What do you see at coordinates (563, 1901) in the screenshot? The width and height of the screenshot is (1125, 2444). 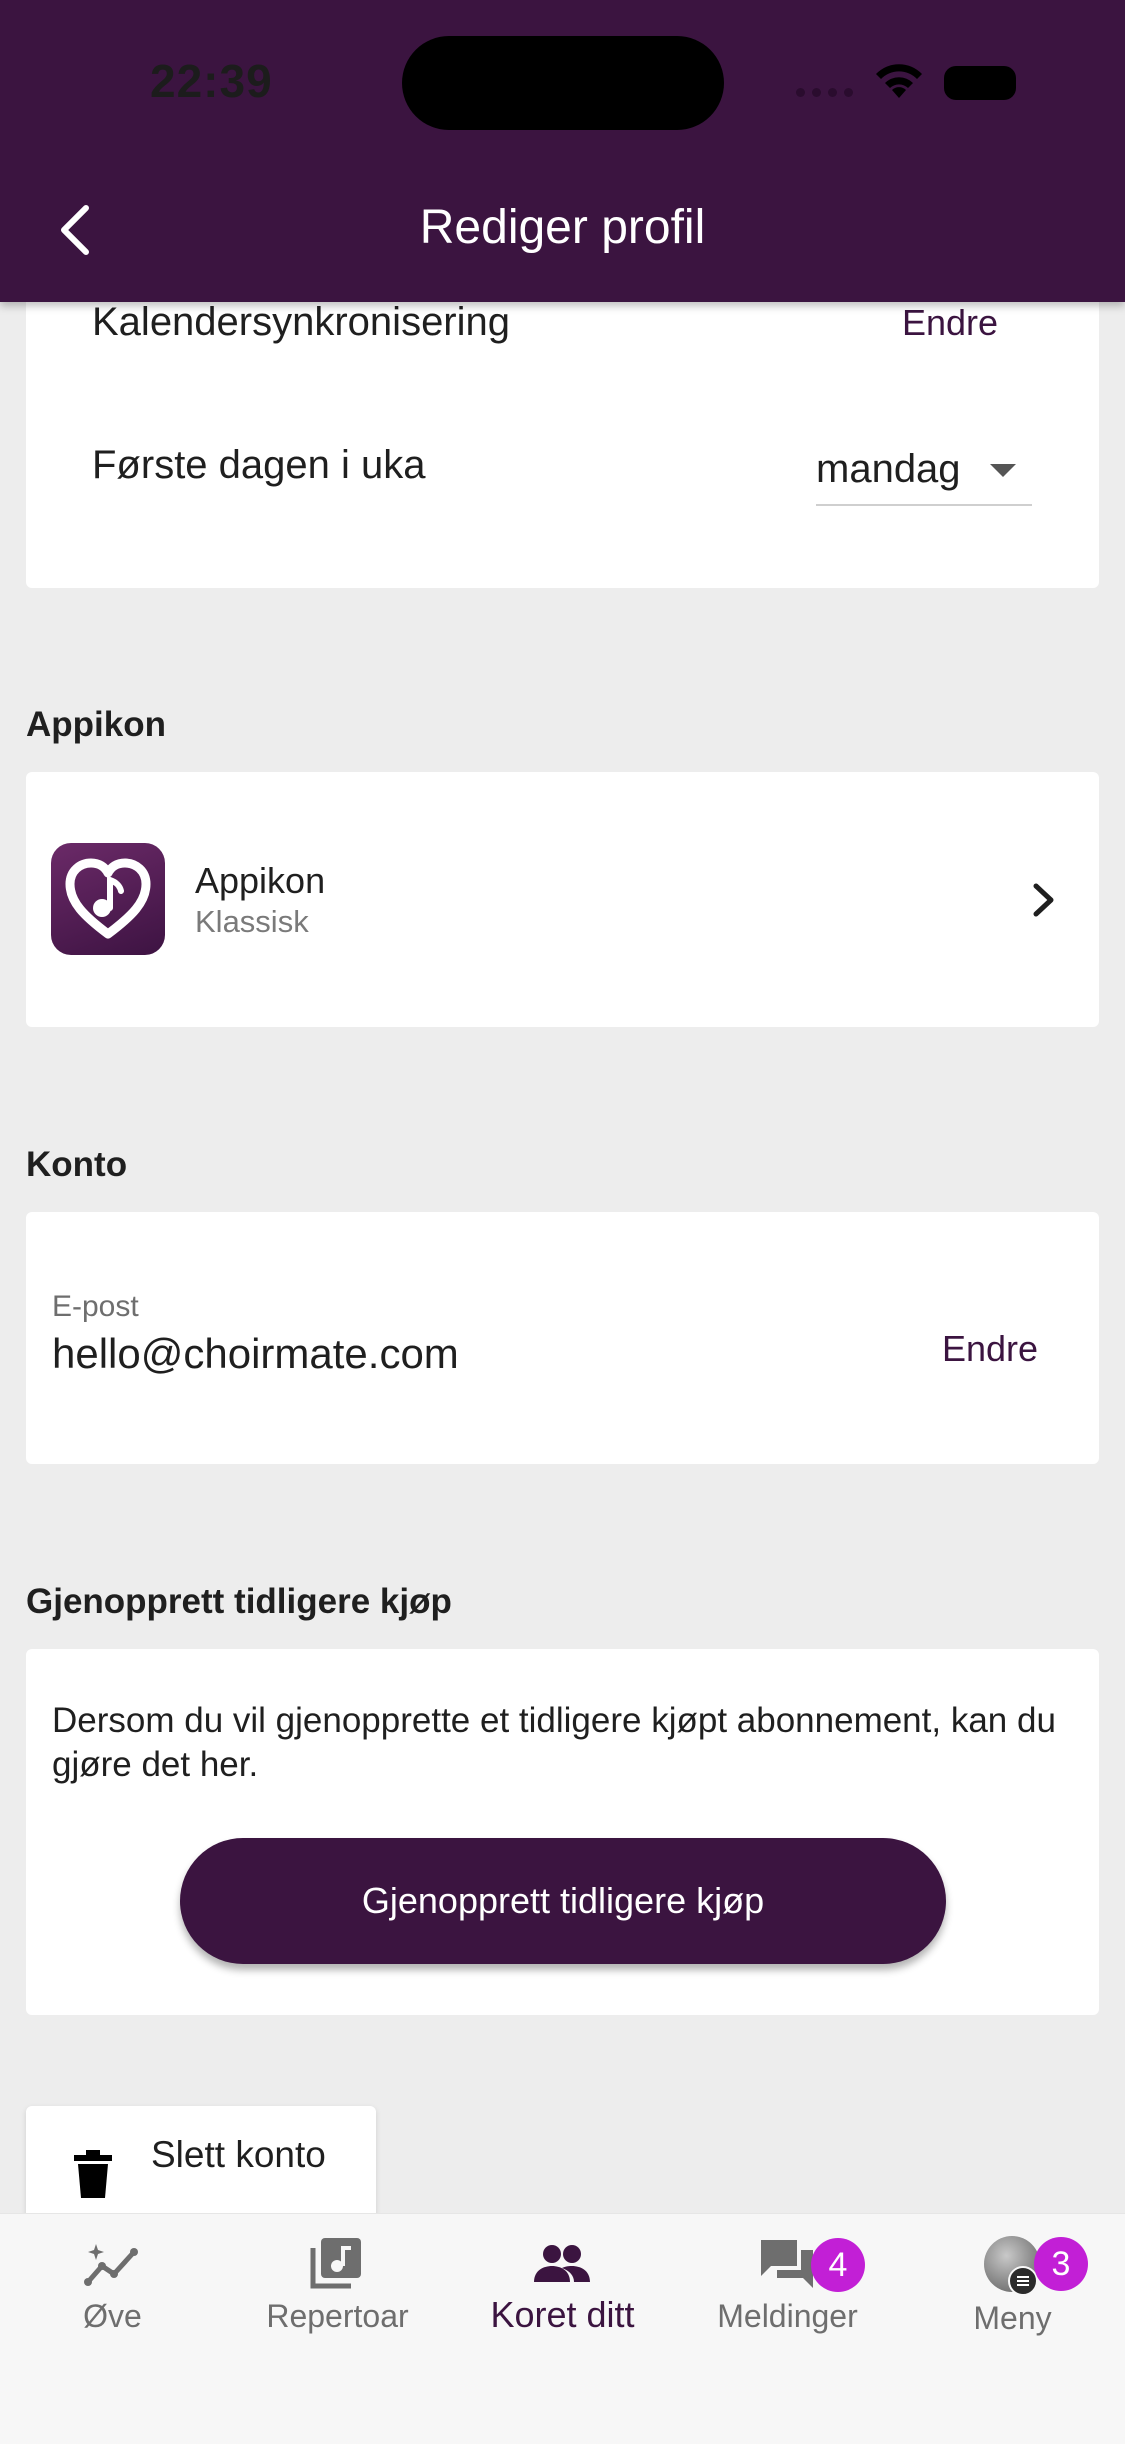 I see `restore-purchases-button: Gjenopprett tidligere kjøp` at bounding box center [563, 1901].